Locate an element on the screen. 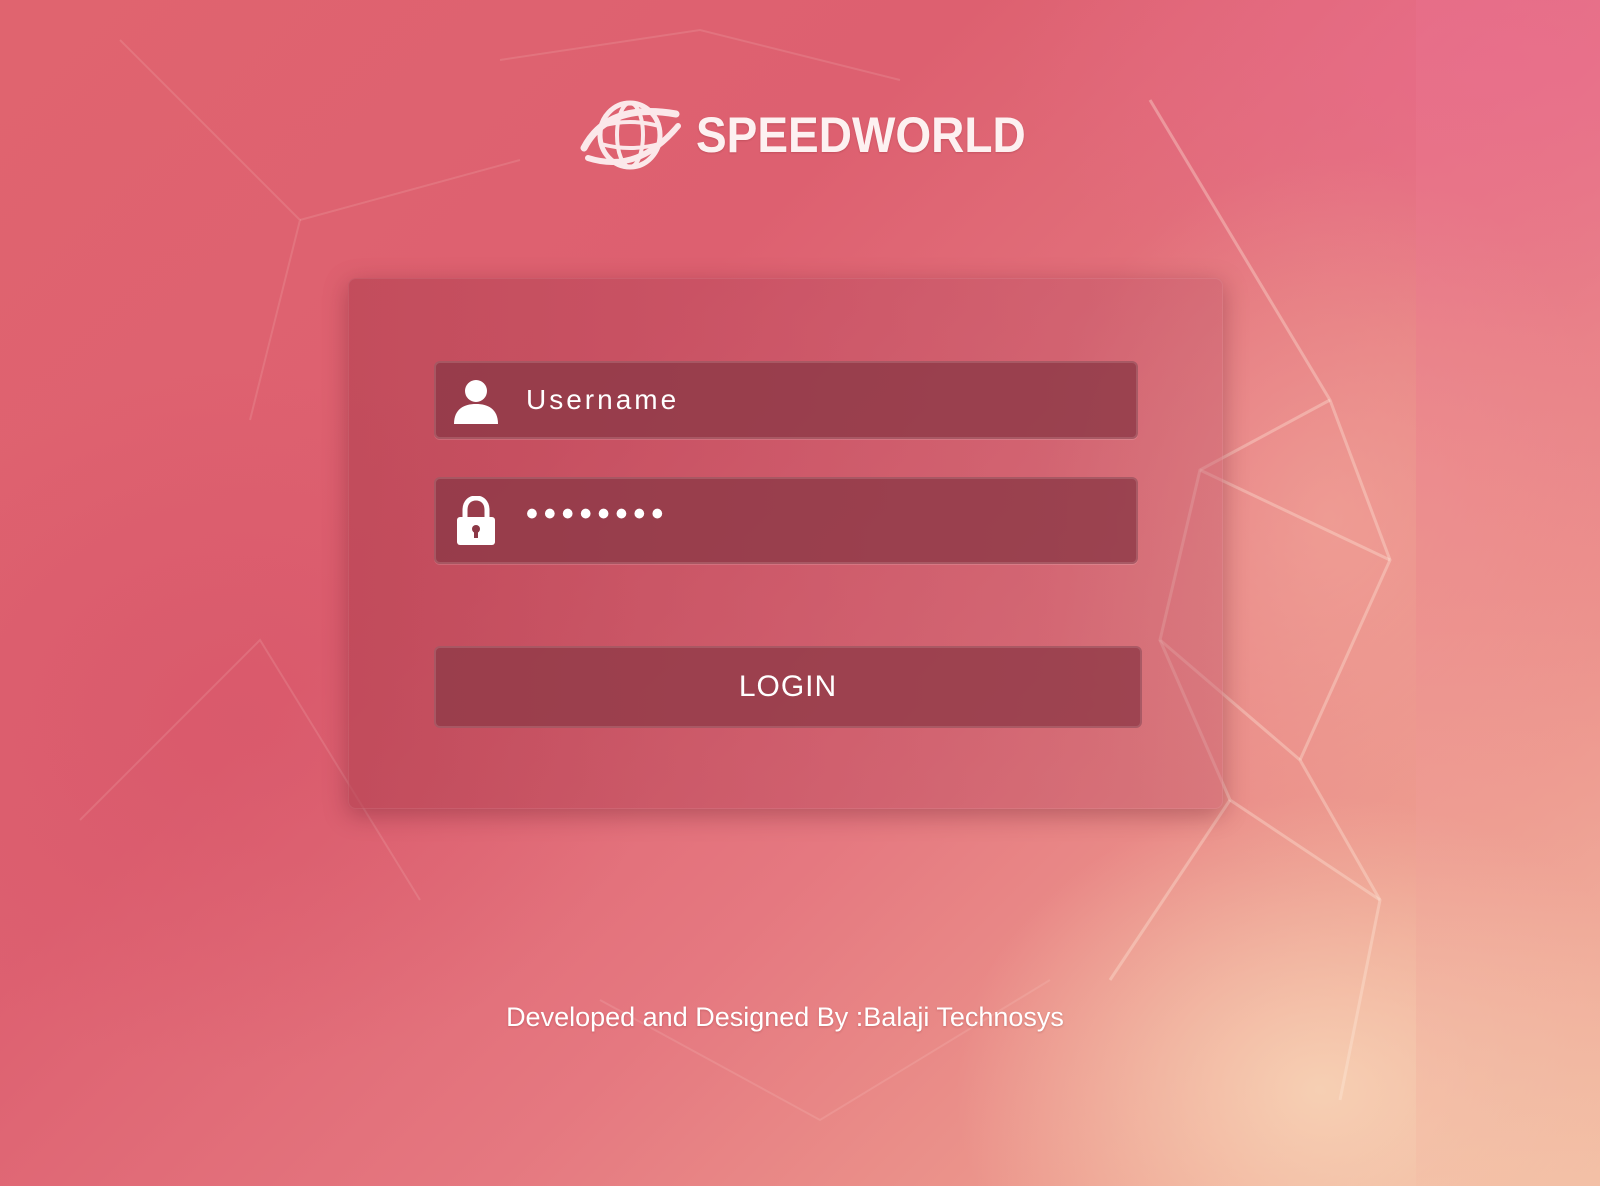  password-field is located at coordinates (786, 520).